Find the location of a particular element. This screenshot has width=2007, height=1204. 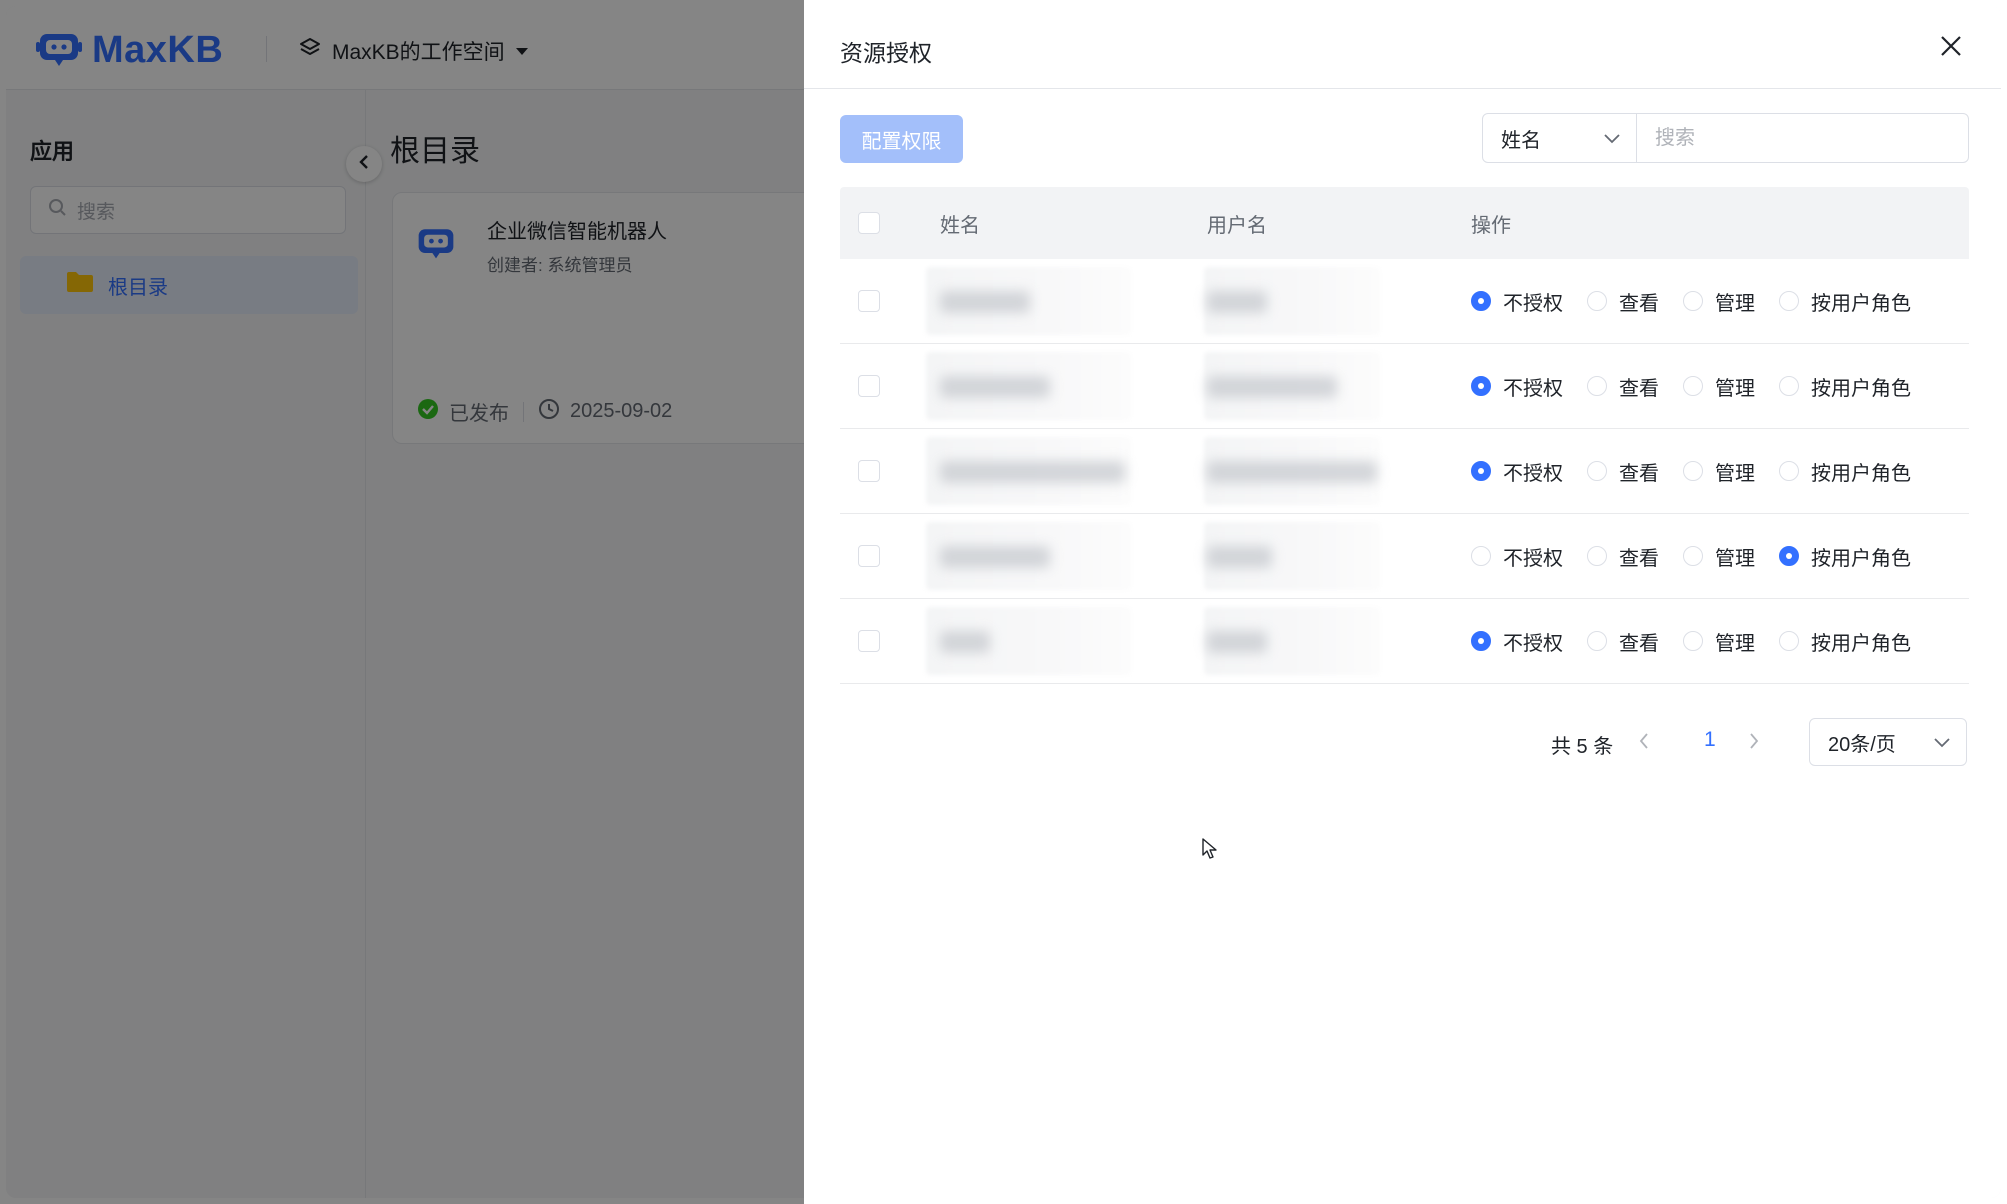

filter-field-select: 姓名 is located at coordinates (1559, 138).